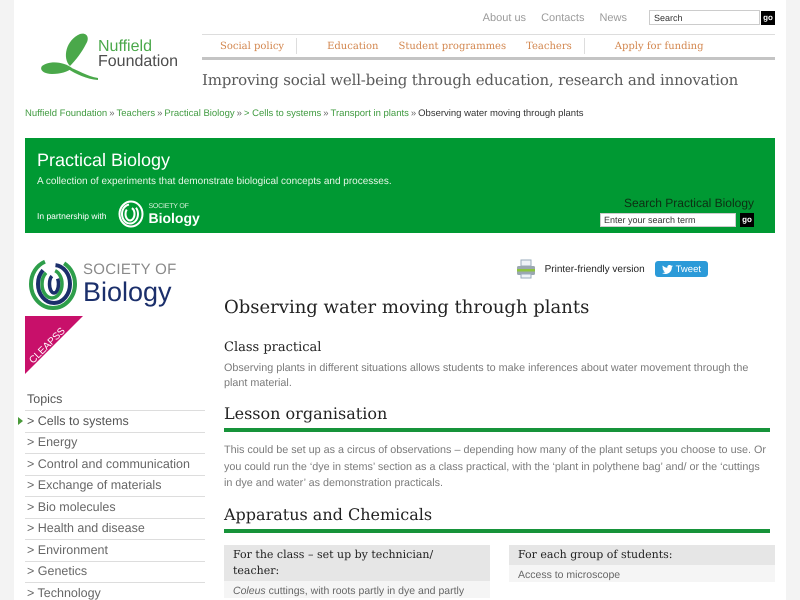 The height and width of the screenshot is (600, 800). Describe the element at coordinates (70, 507) in the screenshot. I see `topic-link: > Bio molecules` at that location.